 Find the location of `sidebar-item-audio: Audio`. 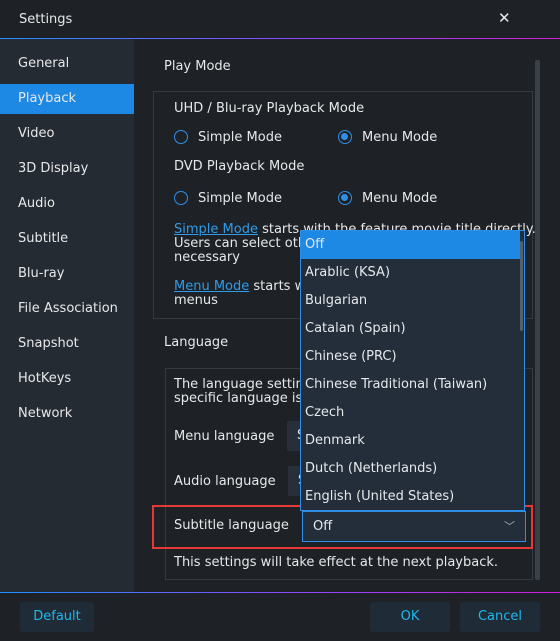

sidebar-item-audio: Audio is located at coordinates (67, 204).